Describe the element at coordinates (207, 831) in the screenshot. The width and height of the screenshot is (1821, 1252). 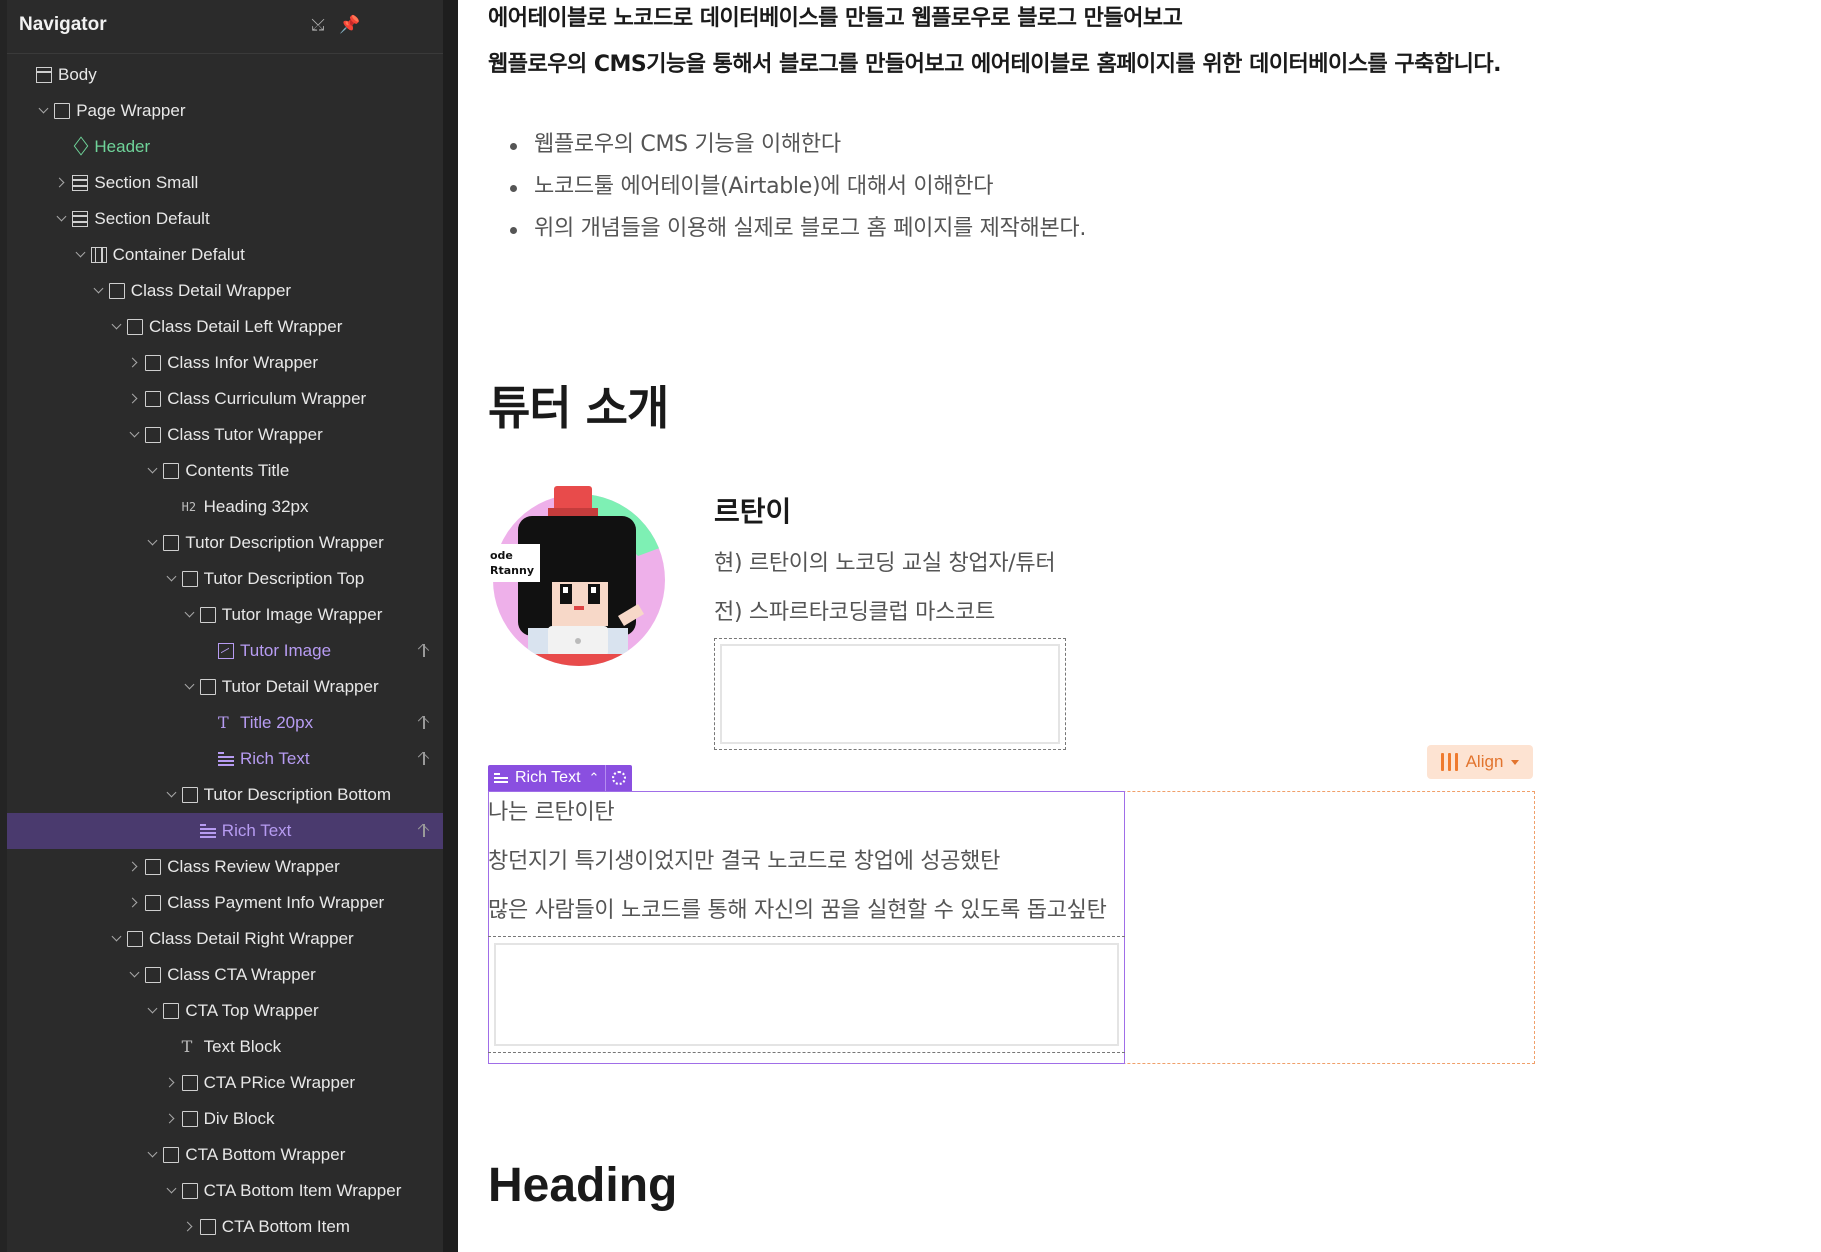
I see `rich-text-icon` at that location.